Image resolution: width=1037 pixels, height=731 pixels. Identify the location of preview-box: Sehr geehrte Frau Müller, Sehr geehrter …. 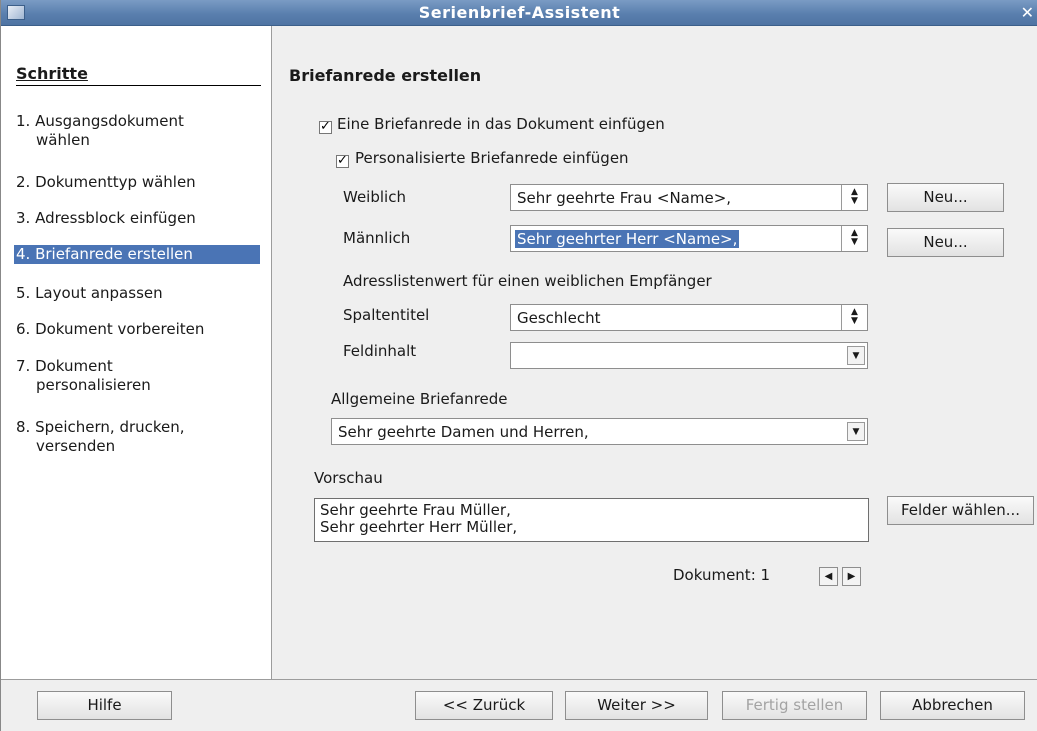
(591, 520).